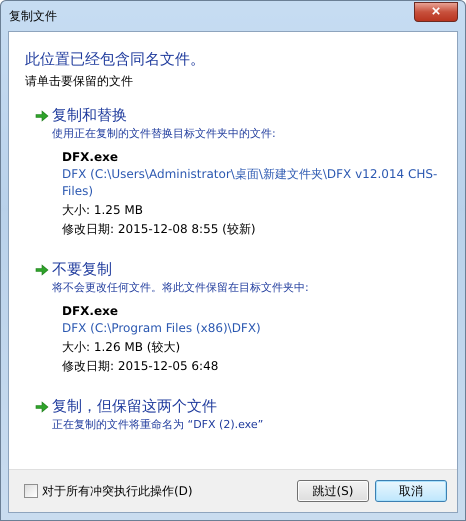  I want to click on option-title: 不要复制, so click(82, 269).